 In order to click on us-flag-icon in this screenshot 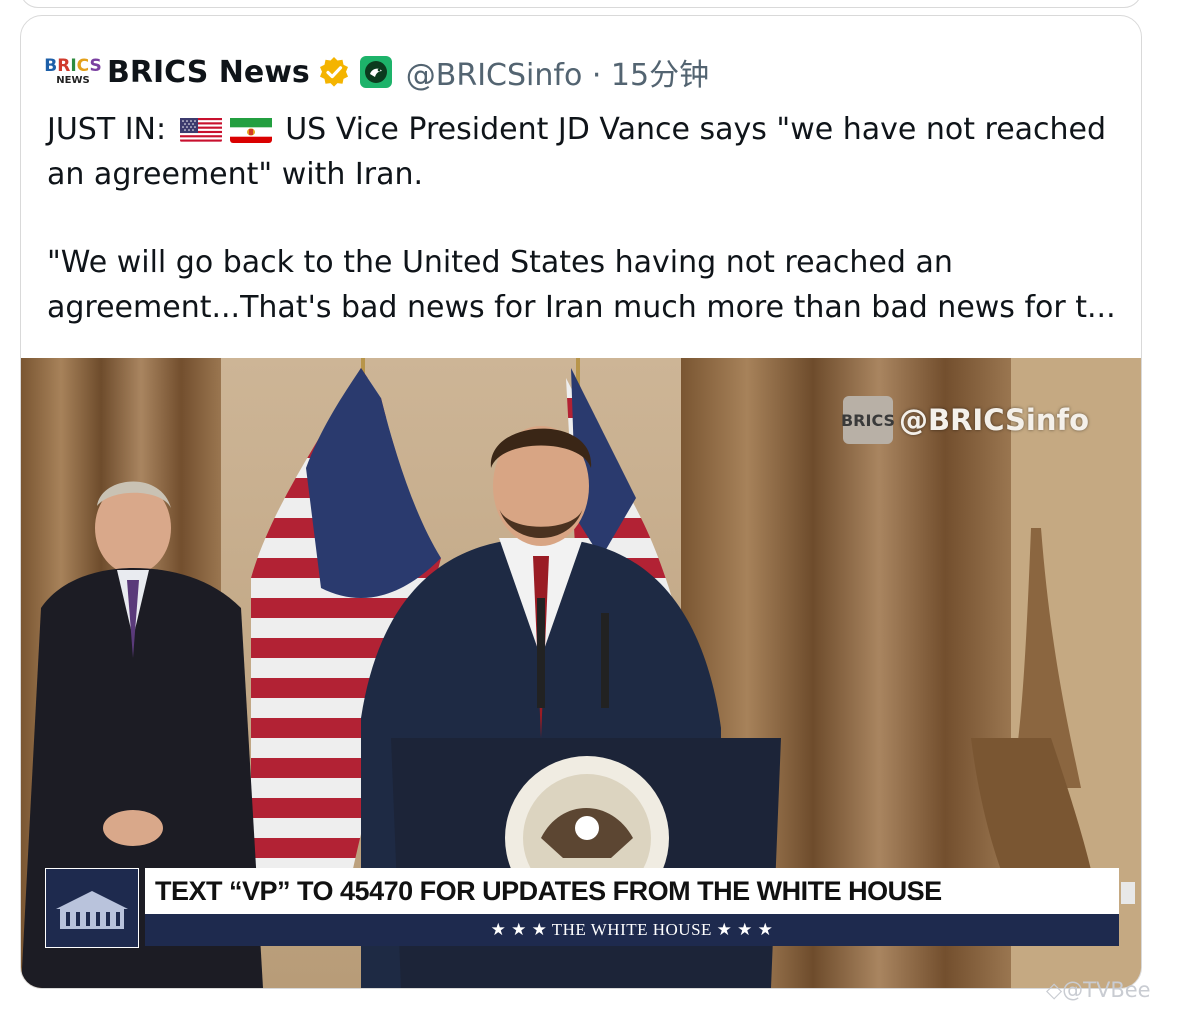, I will do `click(200, 129)`.